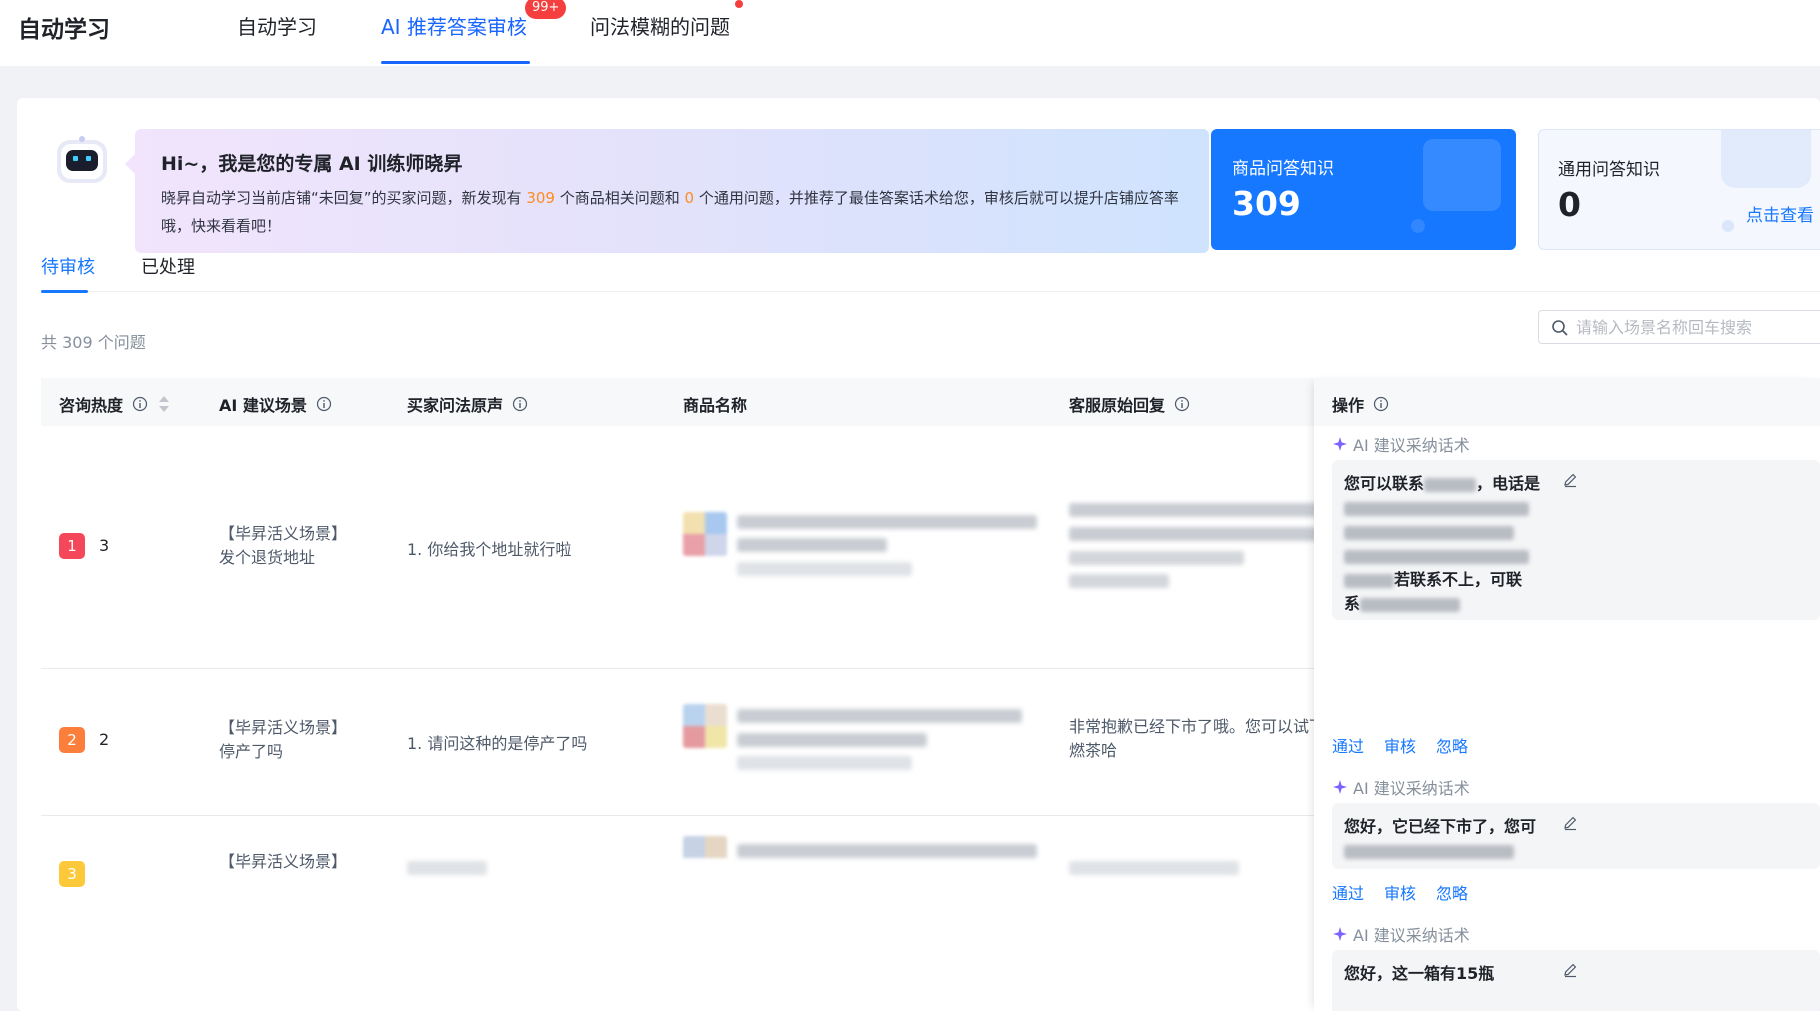 Image resolution: width=1820 pixels, height=1011 pixels. Describe the element at coordinates (1283, 169) in the screenshot. I see `product-qa-label: 商品问答知识` at that location.